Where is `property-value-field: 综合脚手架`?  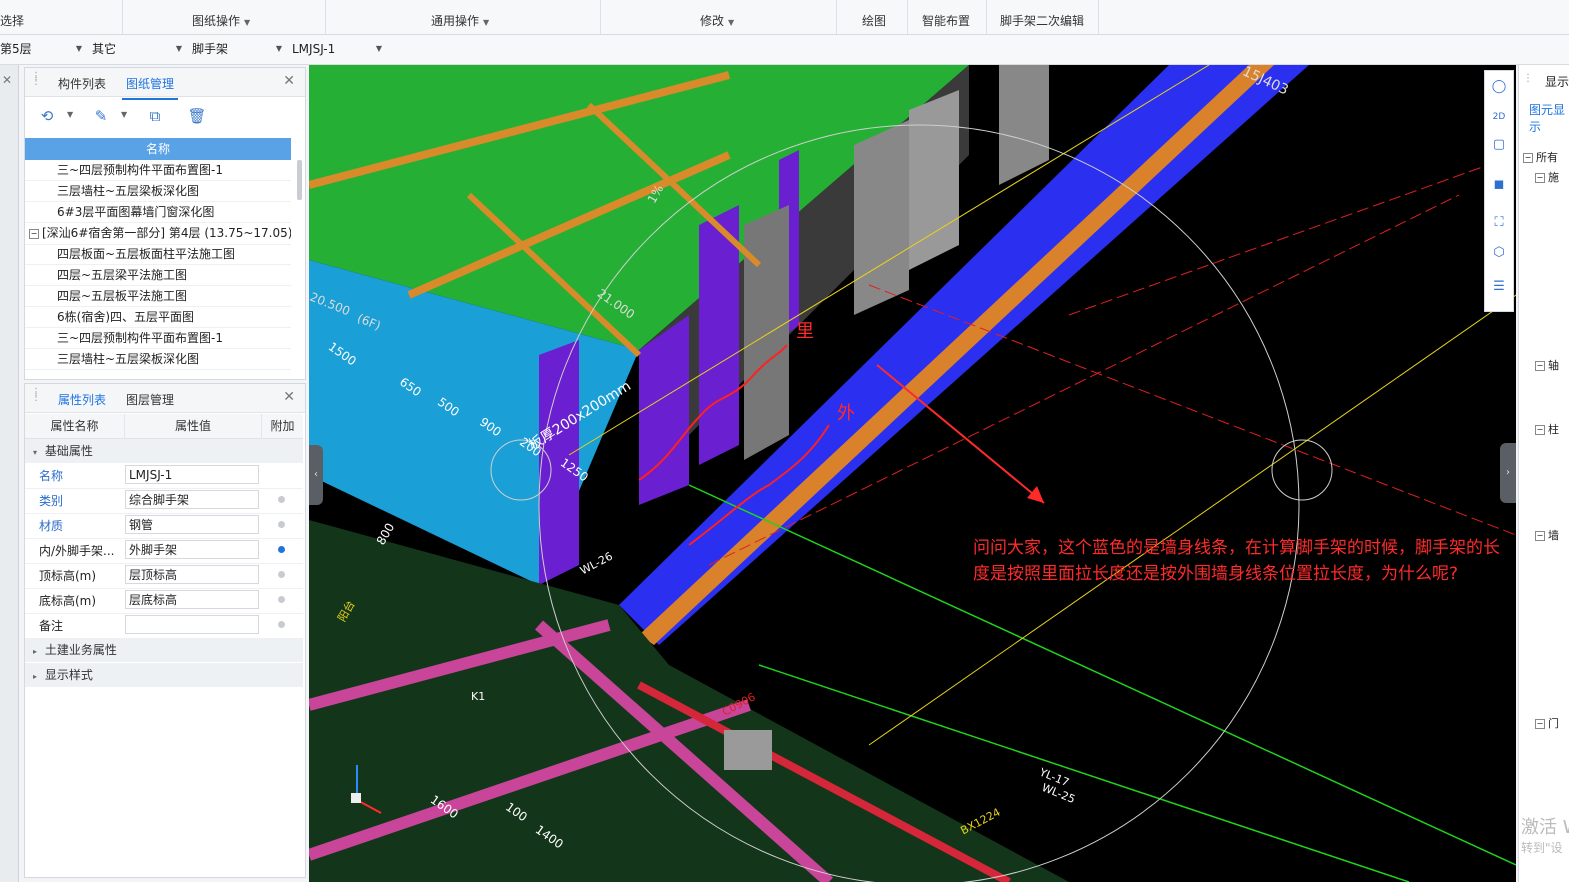
property-value-field: 综合脚手架 is located at coordinates (192, 499).